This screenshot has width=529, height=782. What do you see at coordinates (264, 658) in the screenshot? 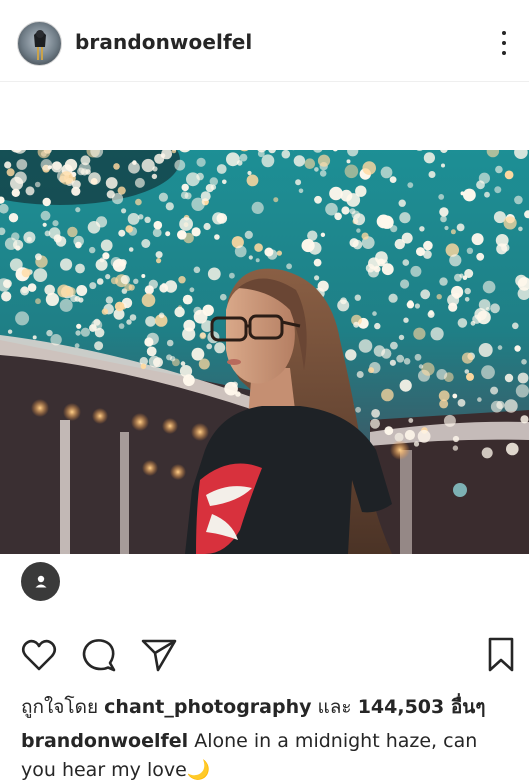
I see `post-actions` at bounding box center [264, 658].